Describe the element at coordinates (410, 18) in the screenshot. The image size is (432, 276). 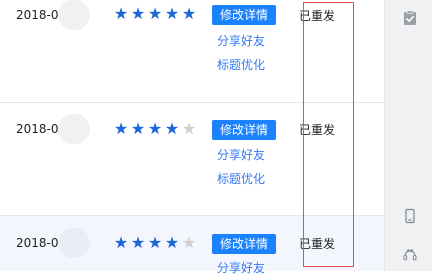
I see `clipboard-check-icon` at that location.